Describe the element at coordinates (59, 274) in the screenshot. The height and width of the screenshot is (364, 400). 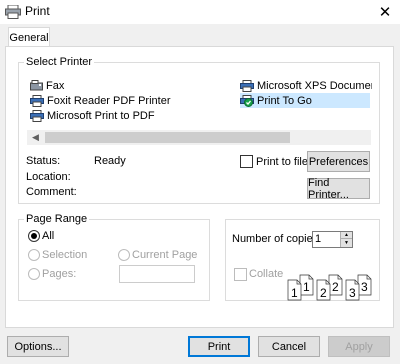
I see `pages-radio-label: Pages:` at that location.